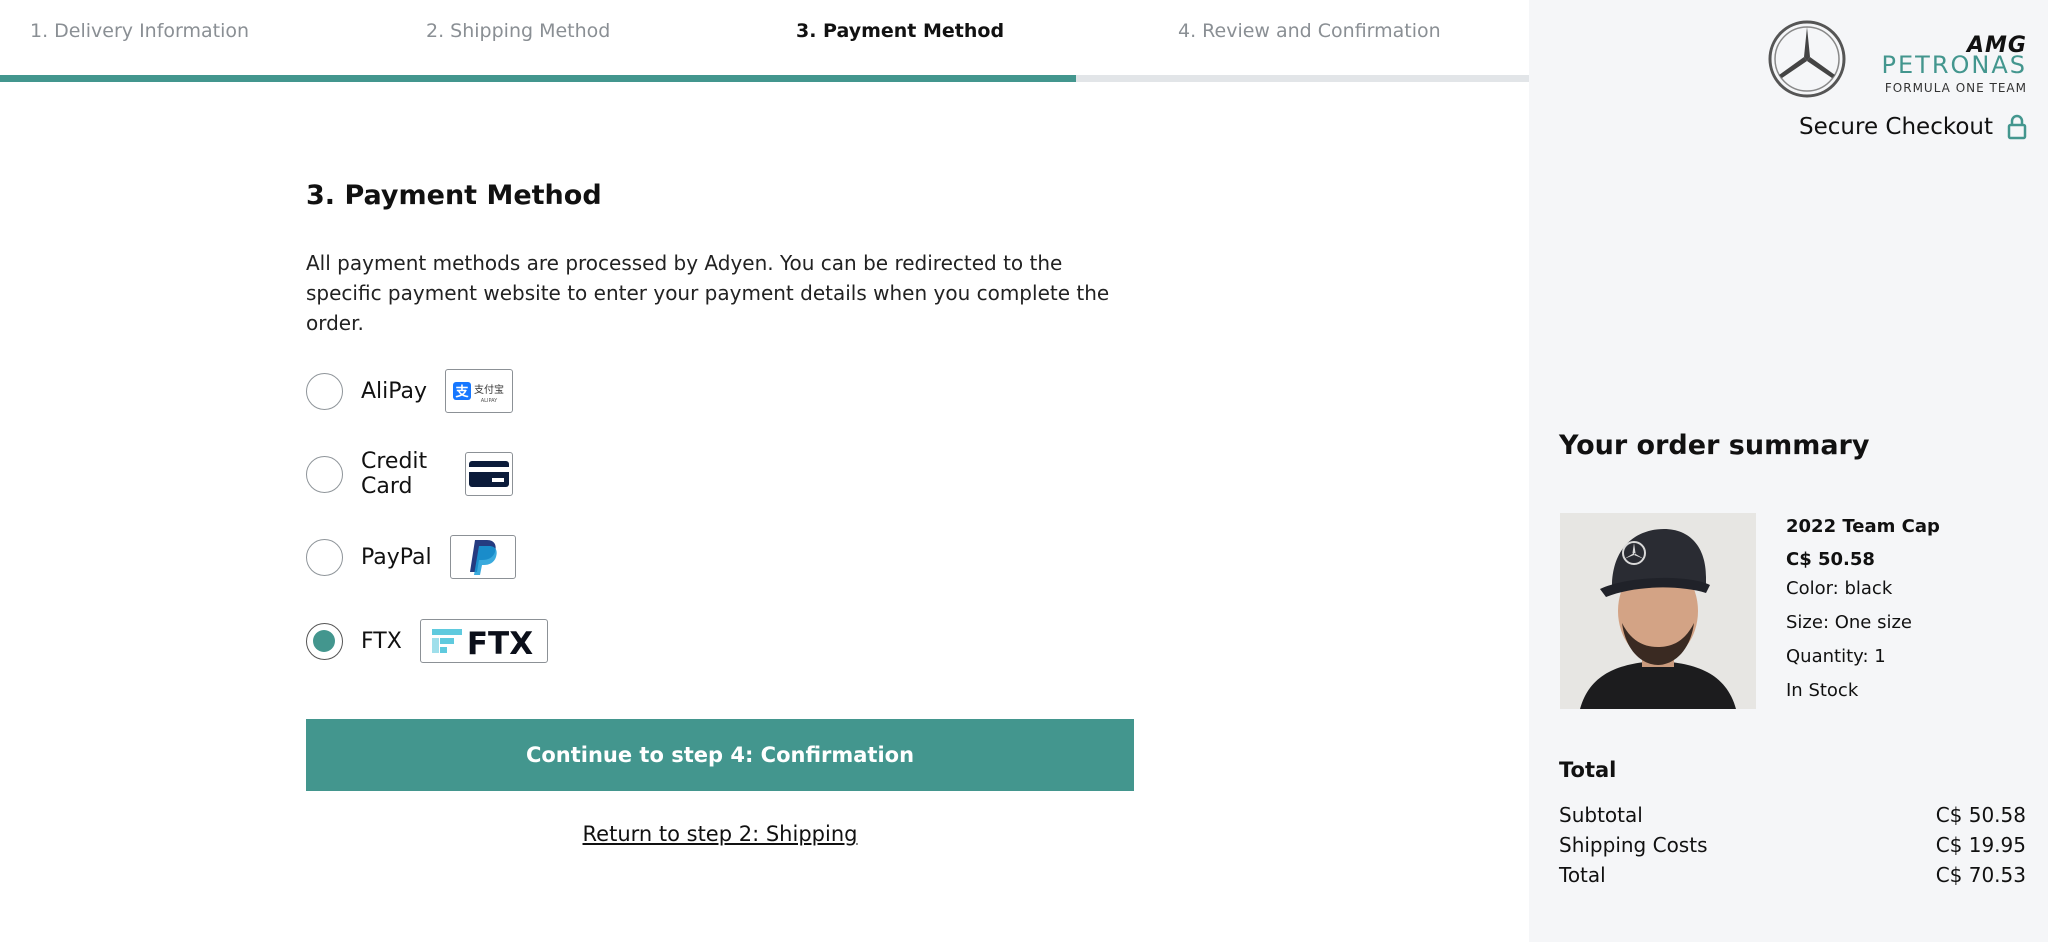 This screenshot has width=2048, height=942. What do you see at coordinates (482, 557) in the screenshot?
I see `paypal-logo-icon` at bounding box center [482, 557].